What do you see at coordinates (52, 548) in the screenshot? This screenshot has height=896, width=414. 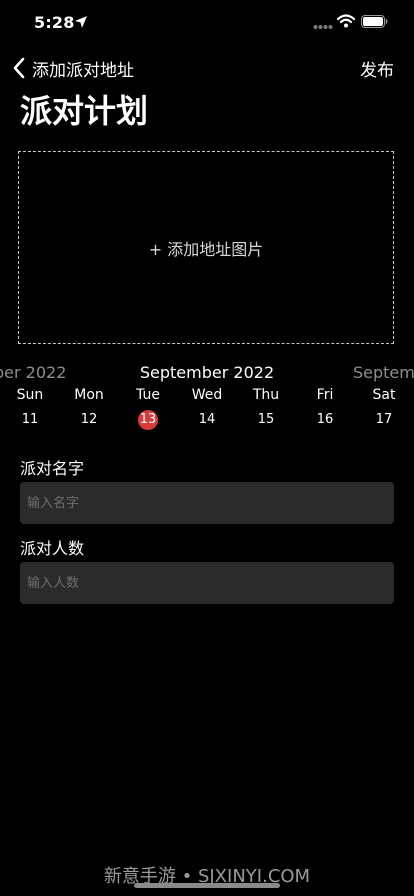 I see `party-count-label: 派对人数` at bounding box center [52, 548].